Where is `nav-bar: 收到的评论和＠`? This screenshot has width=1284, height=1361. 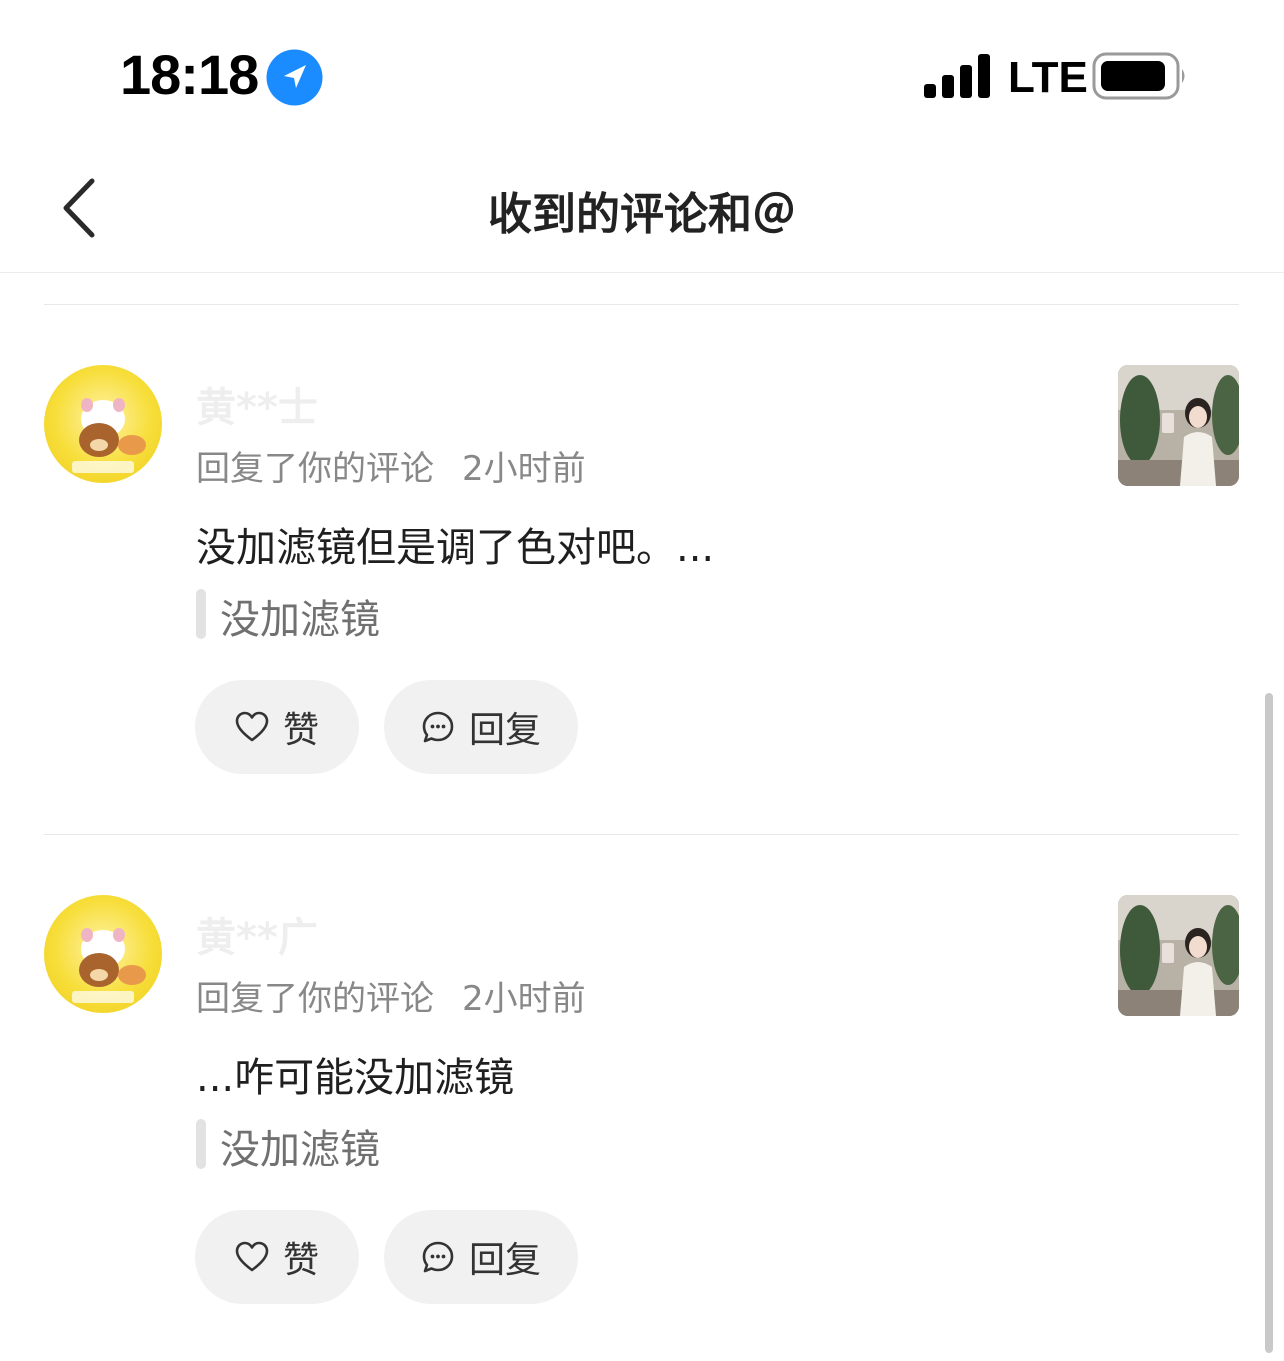 nav-bar: 收到的评论和＠ is located at coordinates (642, 211).